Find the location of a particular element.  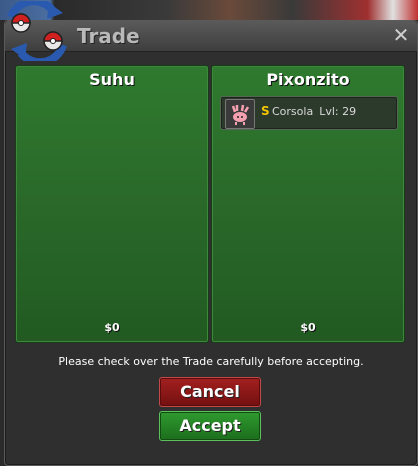

item-label: Corsola Lvl: 29 is located at coordinates (314, 111).